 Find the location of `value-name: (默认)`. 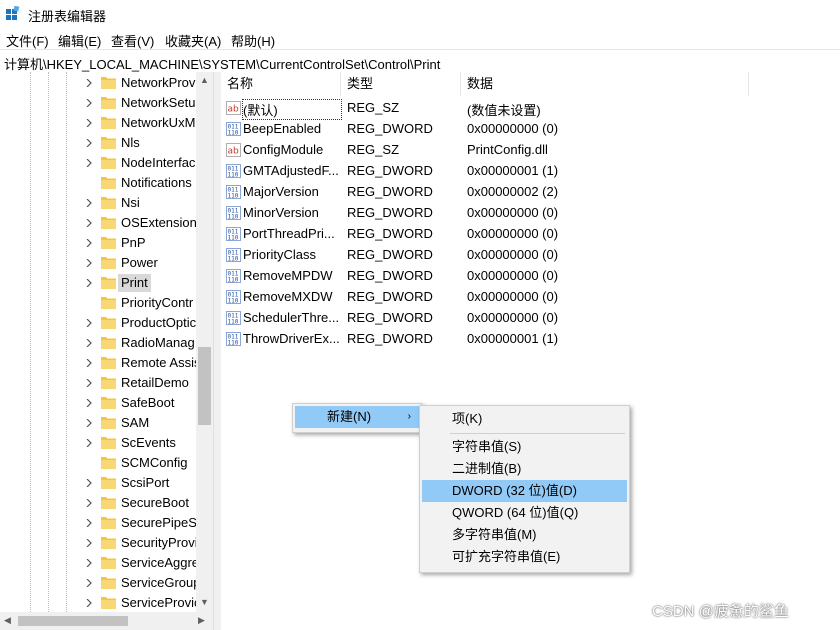

value-name: (默认) is located at coordinates (292, 109).